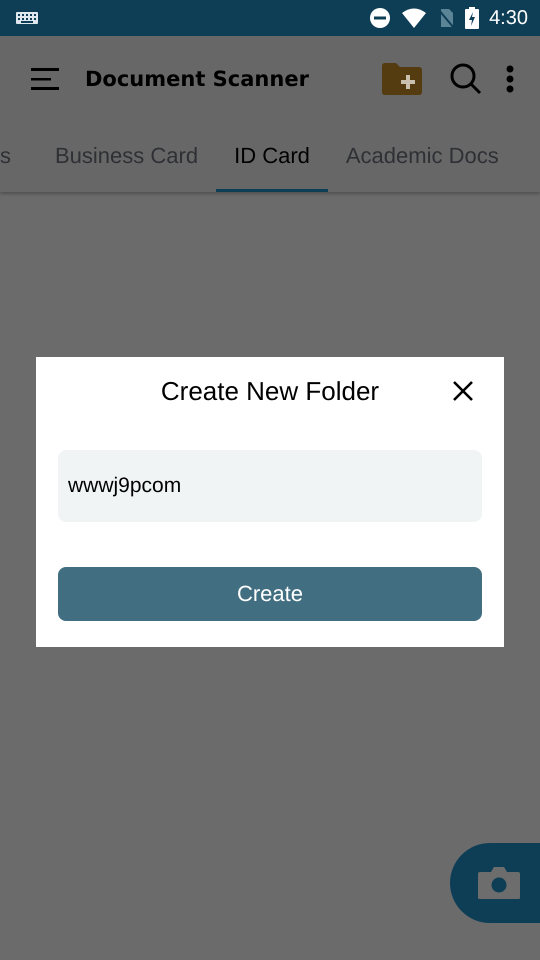  Describe the element at coordinates (27, 18) in the screenshot. I see `keyboard-icon` at that location.